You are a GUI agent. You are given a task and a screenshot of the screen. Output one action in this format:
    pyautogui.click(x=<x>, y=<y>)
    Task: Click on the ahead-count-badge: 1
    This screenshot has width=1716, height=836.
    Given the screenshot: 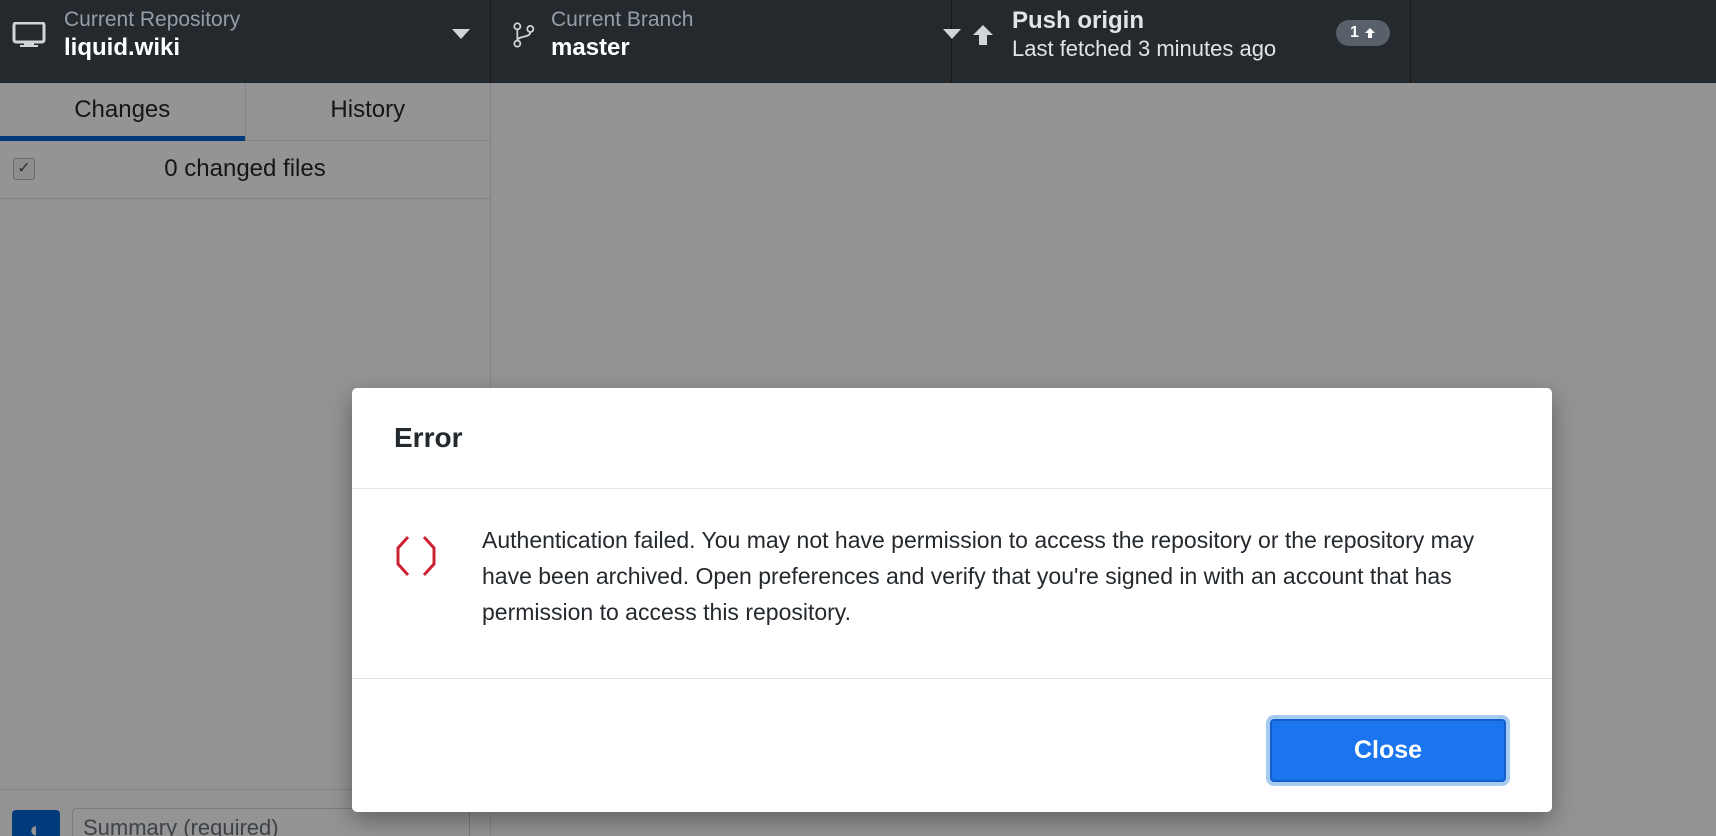 What is the action you would take?
    pyautogui.click(x=1363, y=33)
    